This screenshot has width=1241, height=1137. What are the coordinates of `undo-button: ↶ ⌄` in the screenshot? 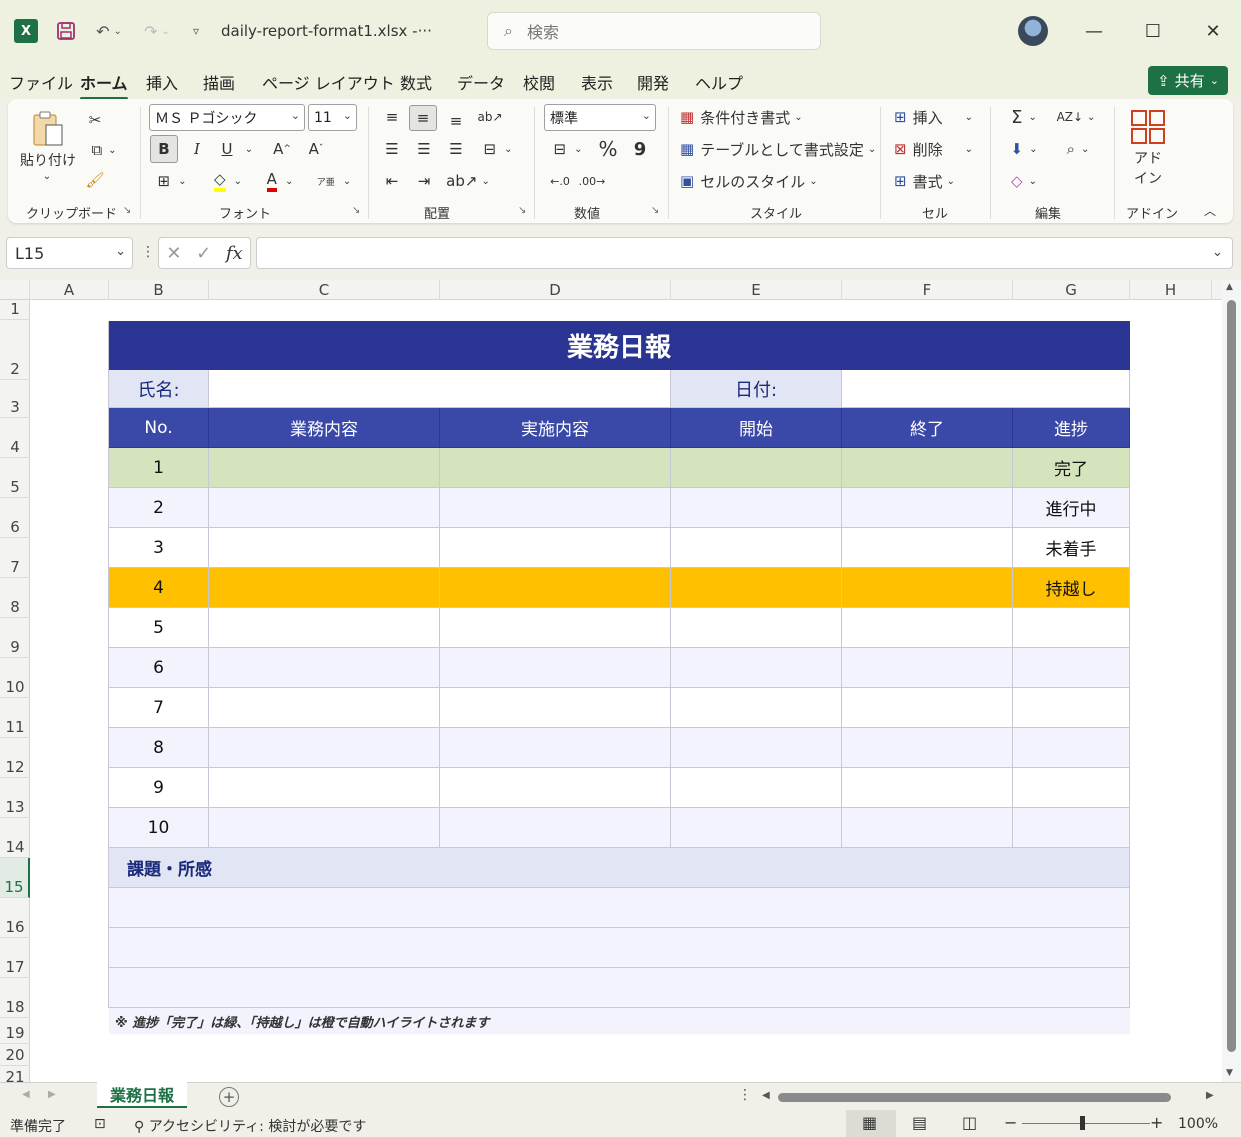 It's located at (109, 31).